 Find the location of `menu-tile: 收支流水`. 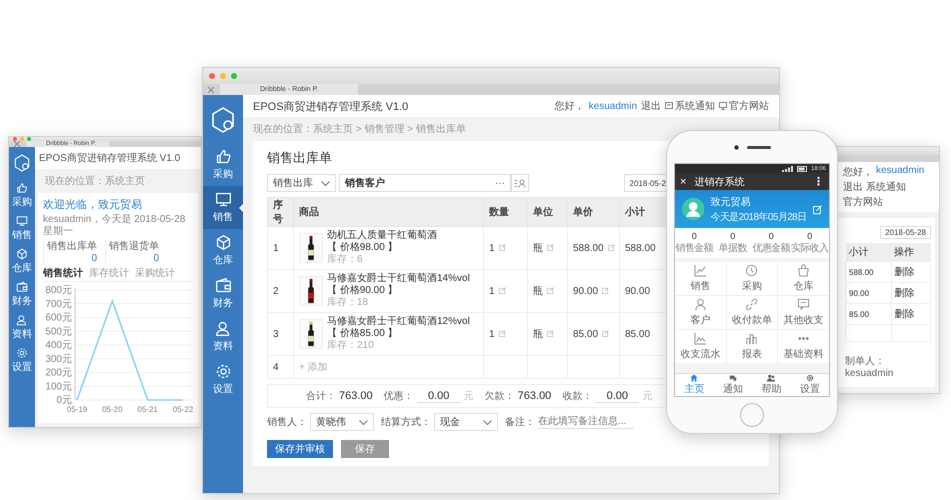

menu-tile: 收支流水 is located at coordinates (700, 346).